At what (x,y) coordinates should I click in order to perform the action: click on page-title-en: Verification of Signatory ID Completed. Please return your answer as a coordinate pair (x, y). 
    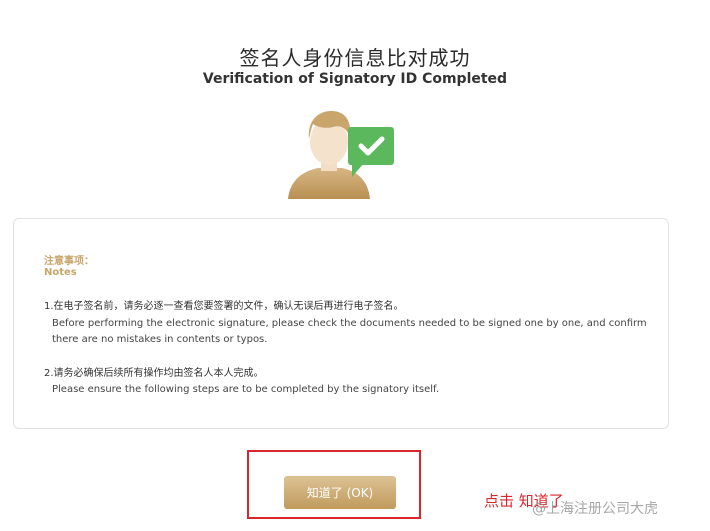
    Looking at the image, I should click on (355, 79).